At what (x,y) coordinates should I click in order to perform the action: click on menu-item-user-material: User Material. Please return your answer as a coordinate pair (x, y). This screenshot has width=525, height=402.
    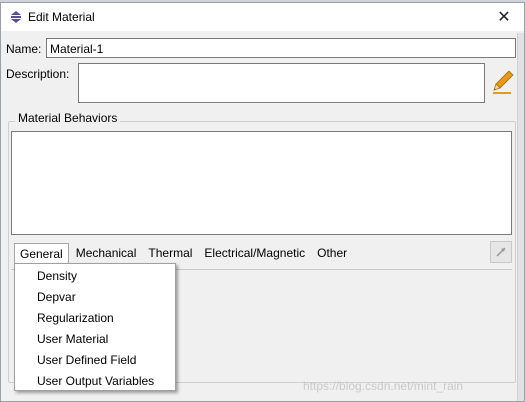
    Looking at the image, I should click on (95, 339).